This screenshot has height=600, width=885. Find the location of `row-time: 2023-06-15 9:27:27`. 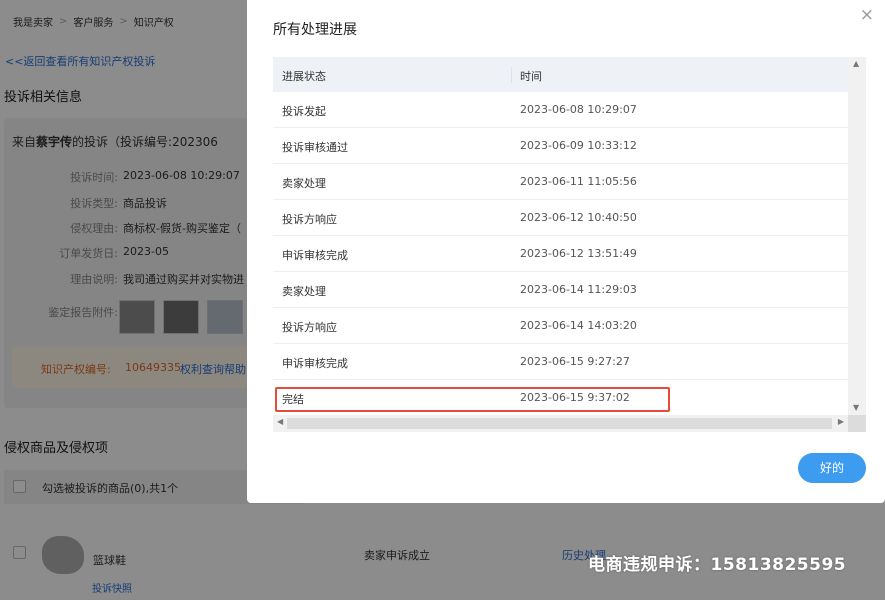

row-time: 2023-06-15 9:27:27 is located at coordinates (575, 361).